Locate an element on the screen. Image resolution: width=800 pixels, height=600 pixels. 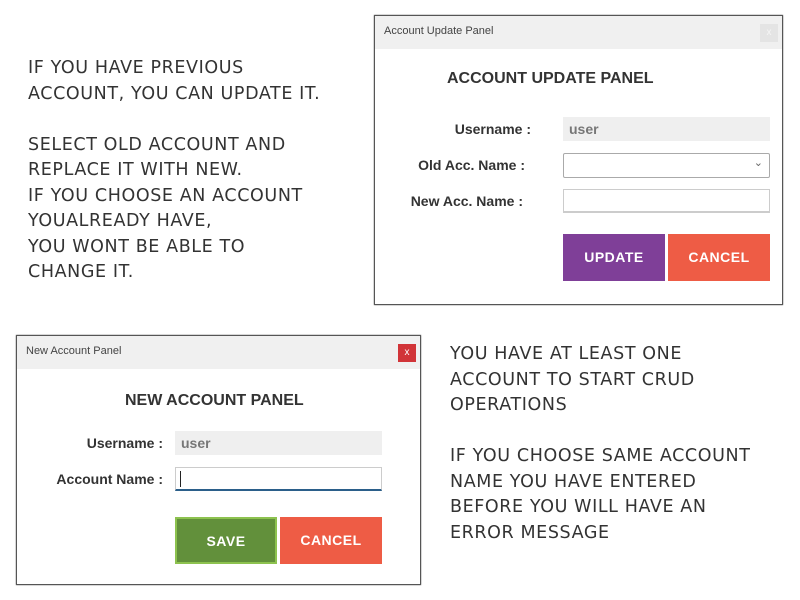
old-account-name-label: Old Acc. Name : is located at coordinates (471, 165).